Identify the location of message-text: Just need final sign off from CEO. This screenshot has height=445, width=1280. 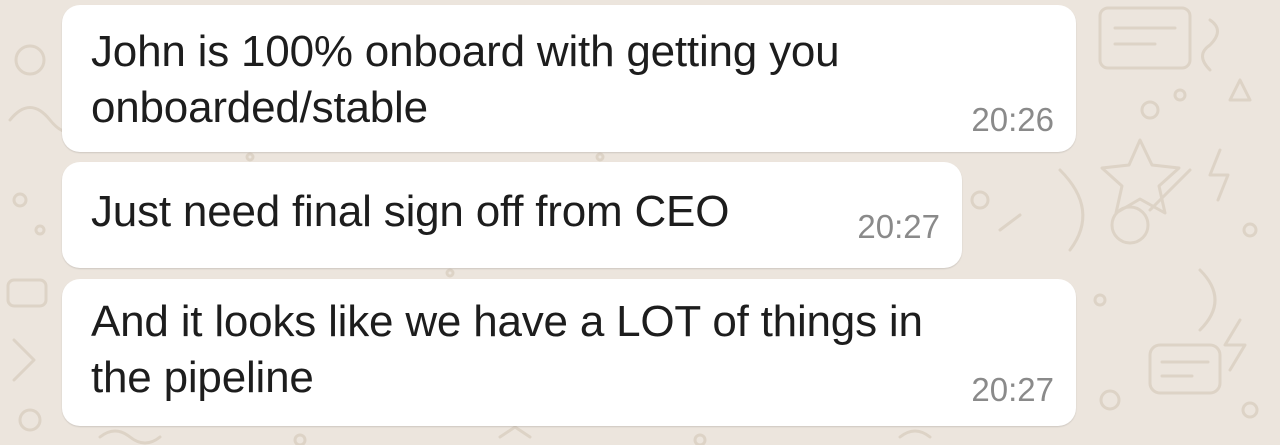
(410, 211).